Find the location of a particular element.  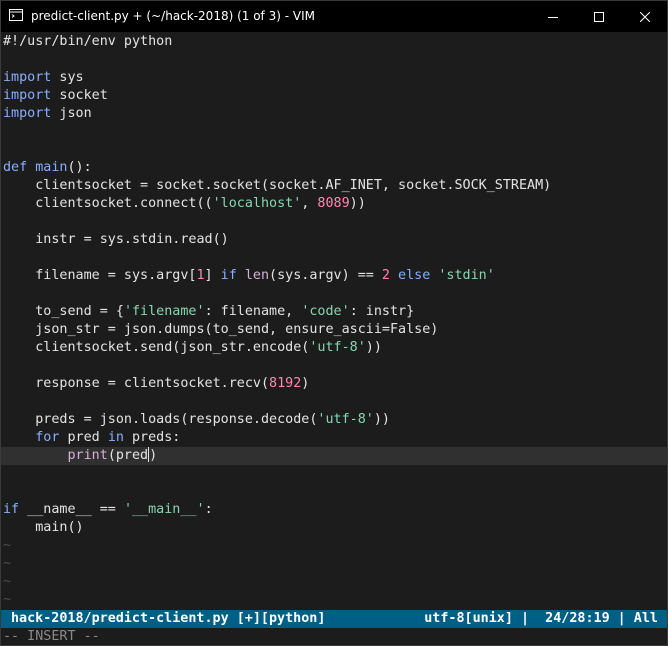

code-line-4: import socket is located at coordinates (55, 95).